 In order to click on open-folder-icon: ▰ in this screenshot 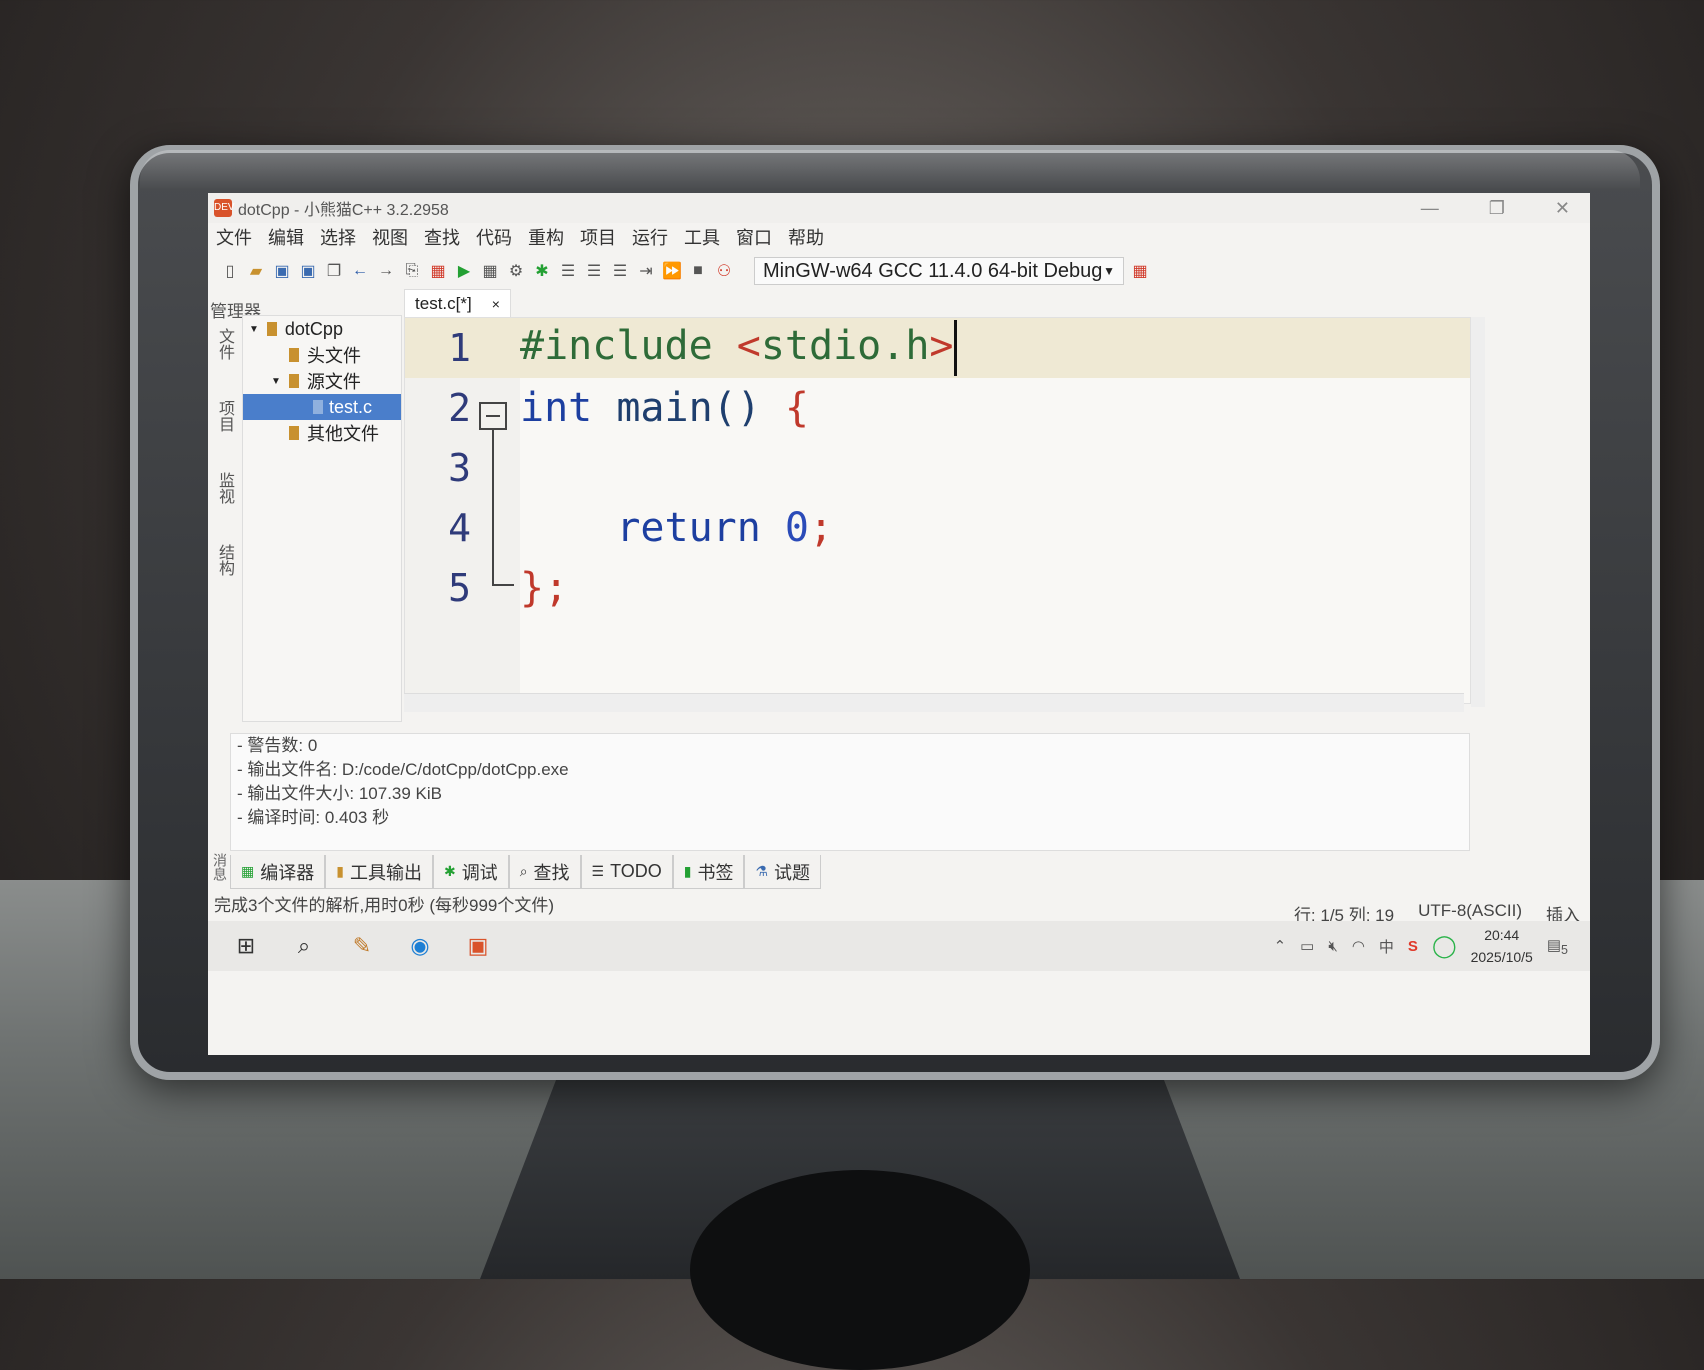, I will do `click(256, 271)`.